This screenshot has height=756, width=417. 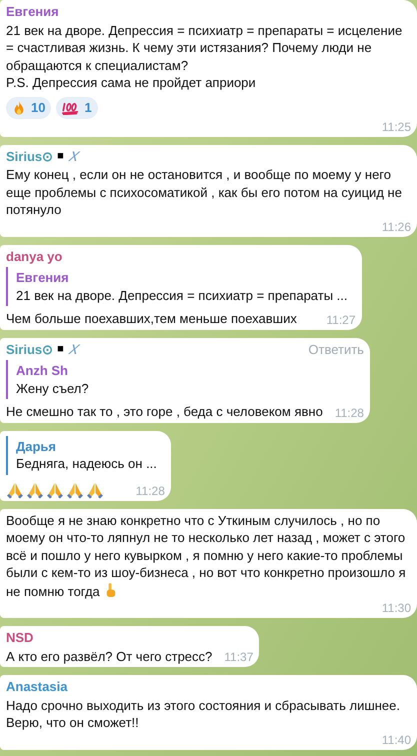 What do you see at coordinates (396, 226) in the screenshot?
I see `message-time: 11:26` at bounding box center [396, 226].